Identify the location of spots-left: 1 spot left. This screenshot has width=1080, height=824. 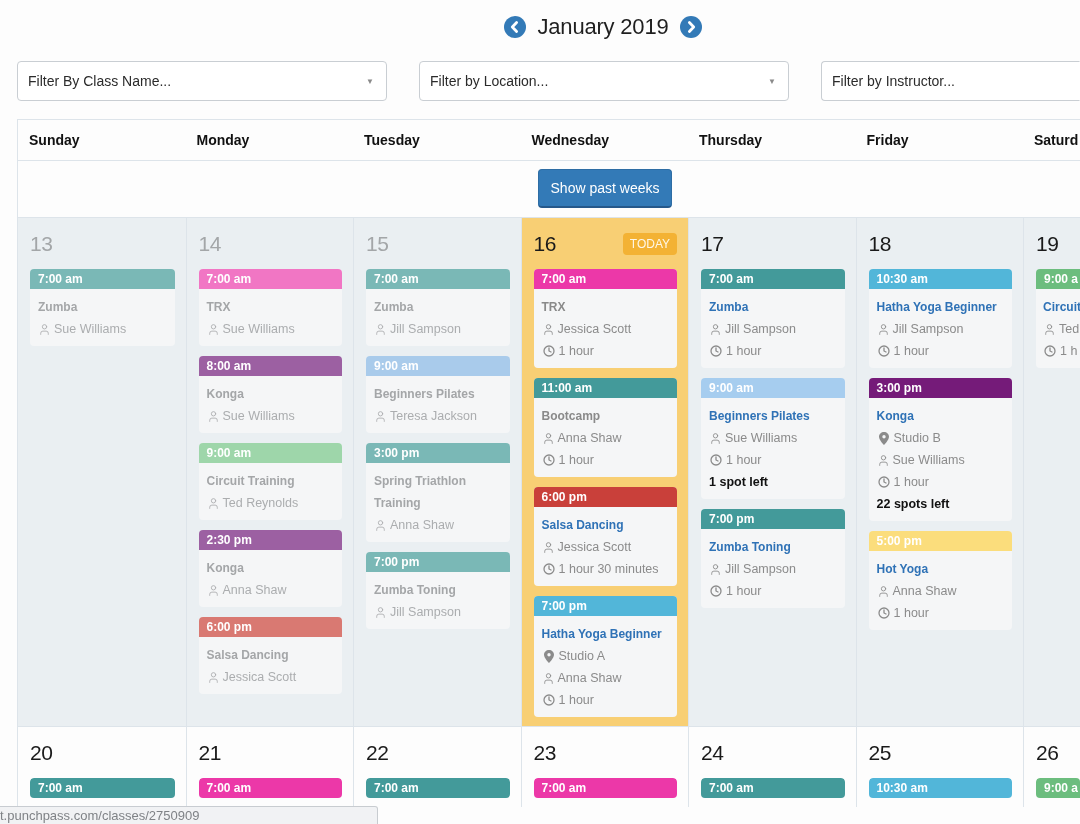
(739, 482).